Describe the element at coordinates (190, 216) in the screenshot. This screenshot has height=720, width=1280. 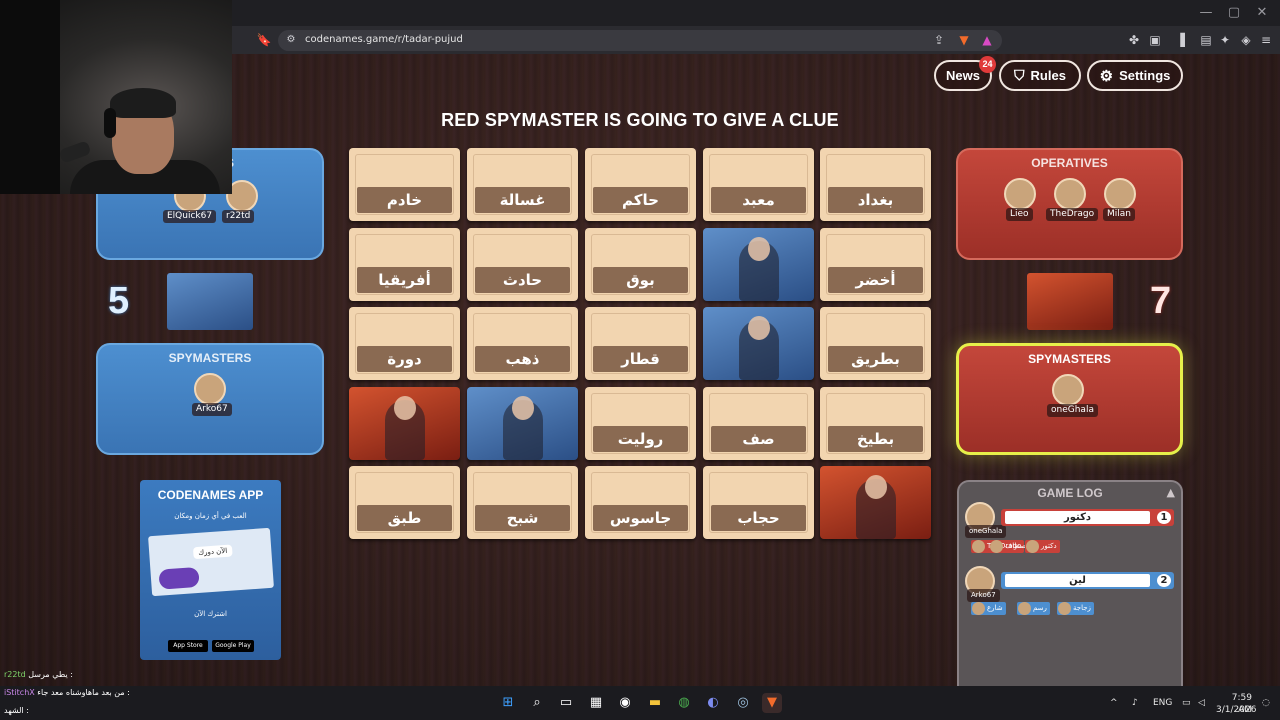
I see `player-name: ElQuick67` at that location.